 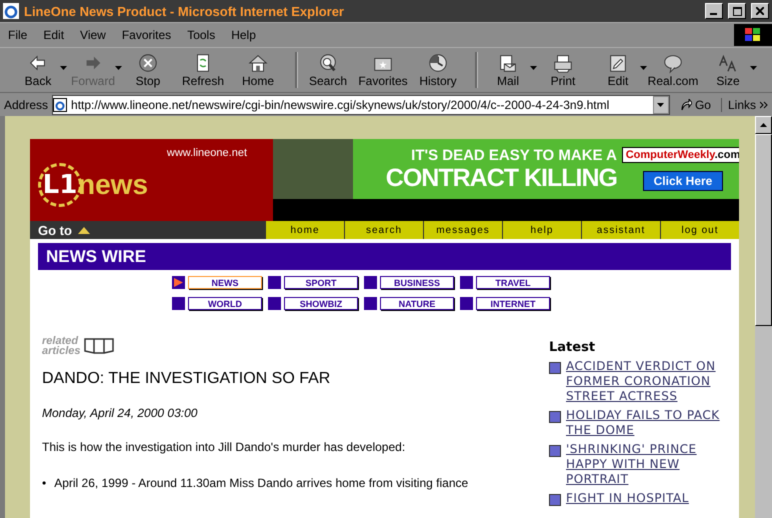 I want to click on toolbar-button: Size, so click(x=728, y=70).